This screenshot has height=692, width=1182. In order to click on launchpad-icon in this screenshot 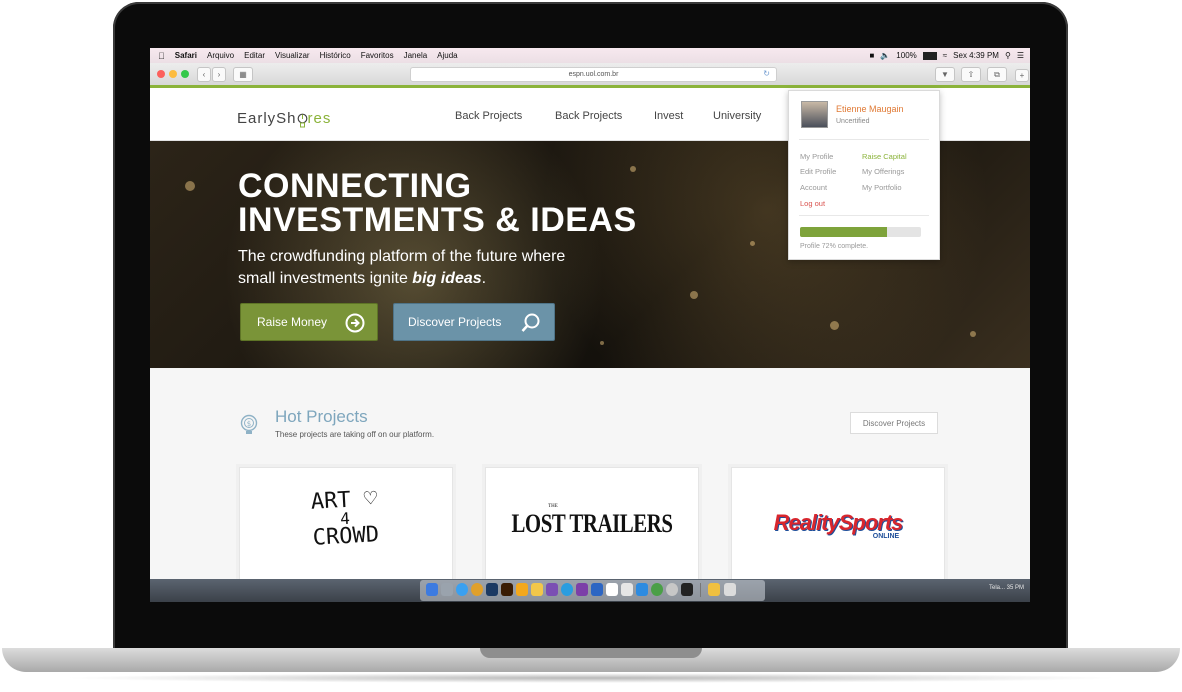, I will do `click(447, 589)`.